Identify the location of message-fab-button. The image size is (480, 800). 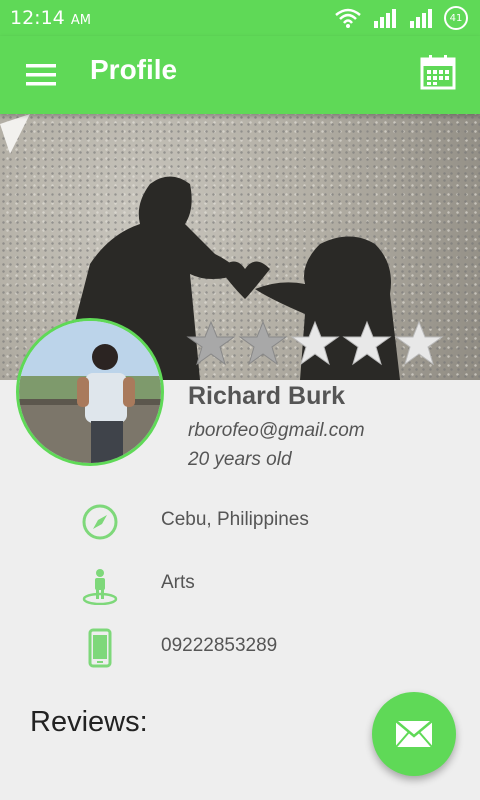
(414, 734).